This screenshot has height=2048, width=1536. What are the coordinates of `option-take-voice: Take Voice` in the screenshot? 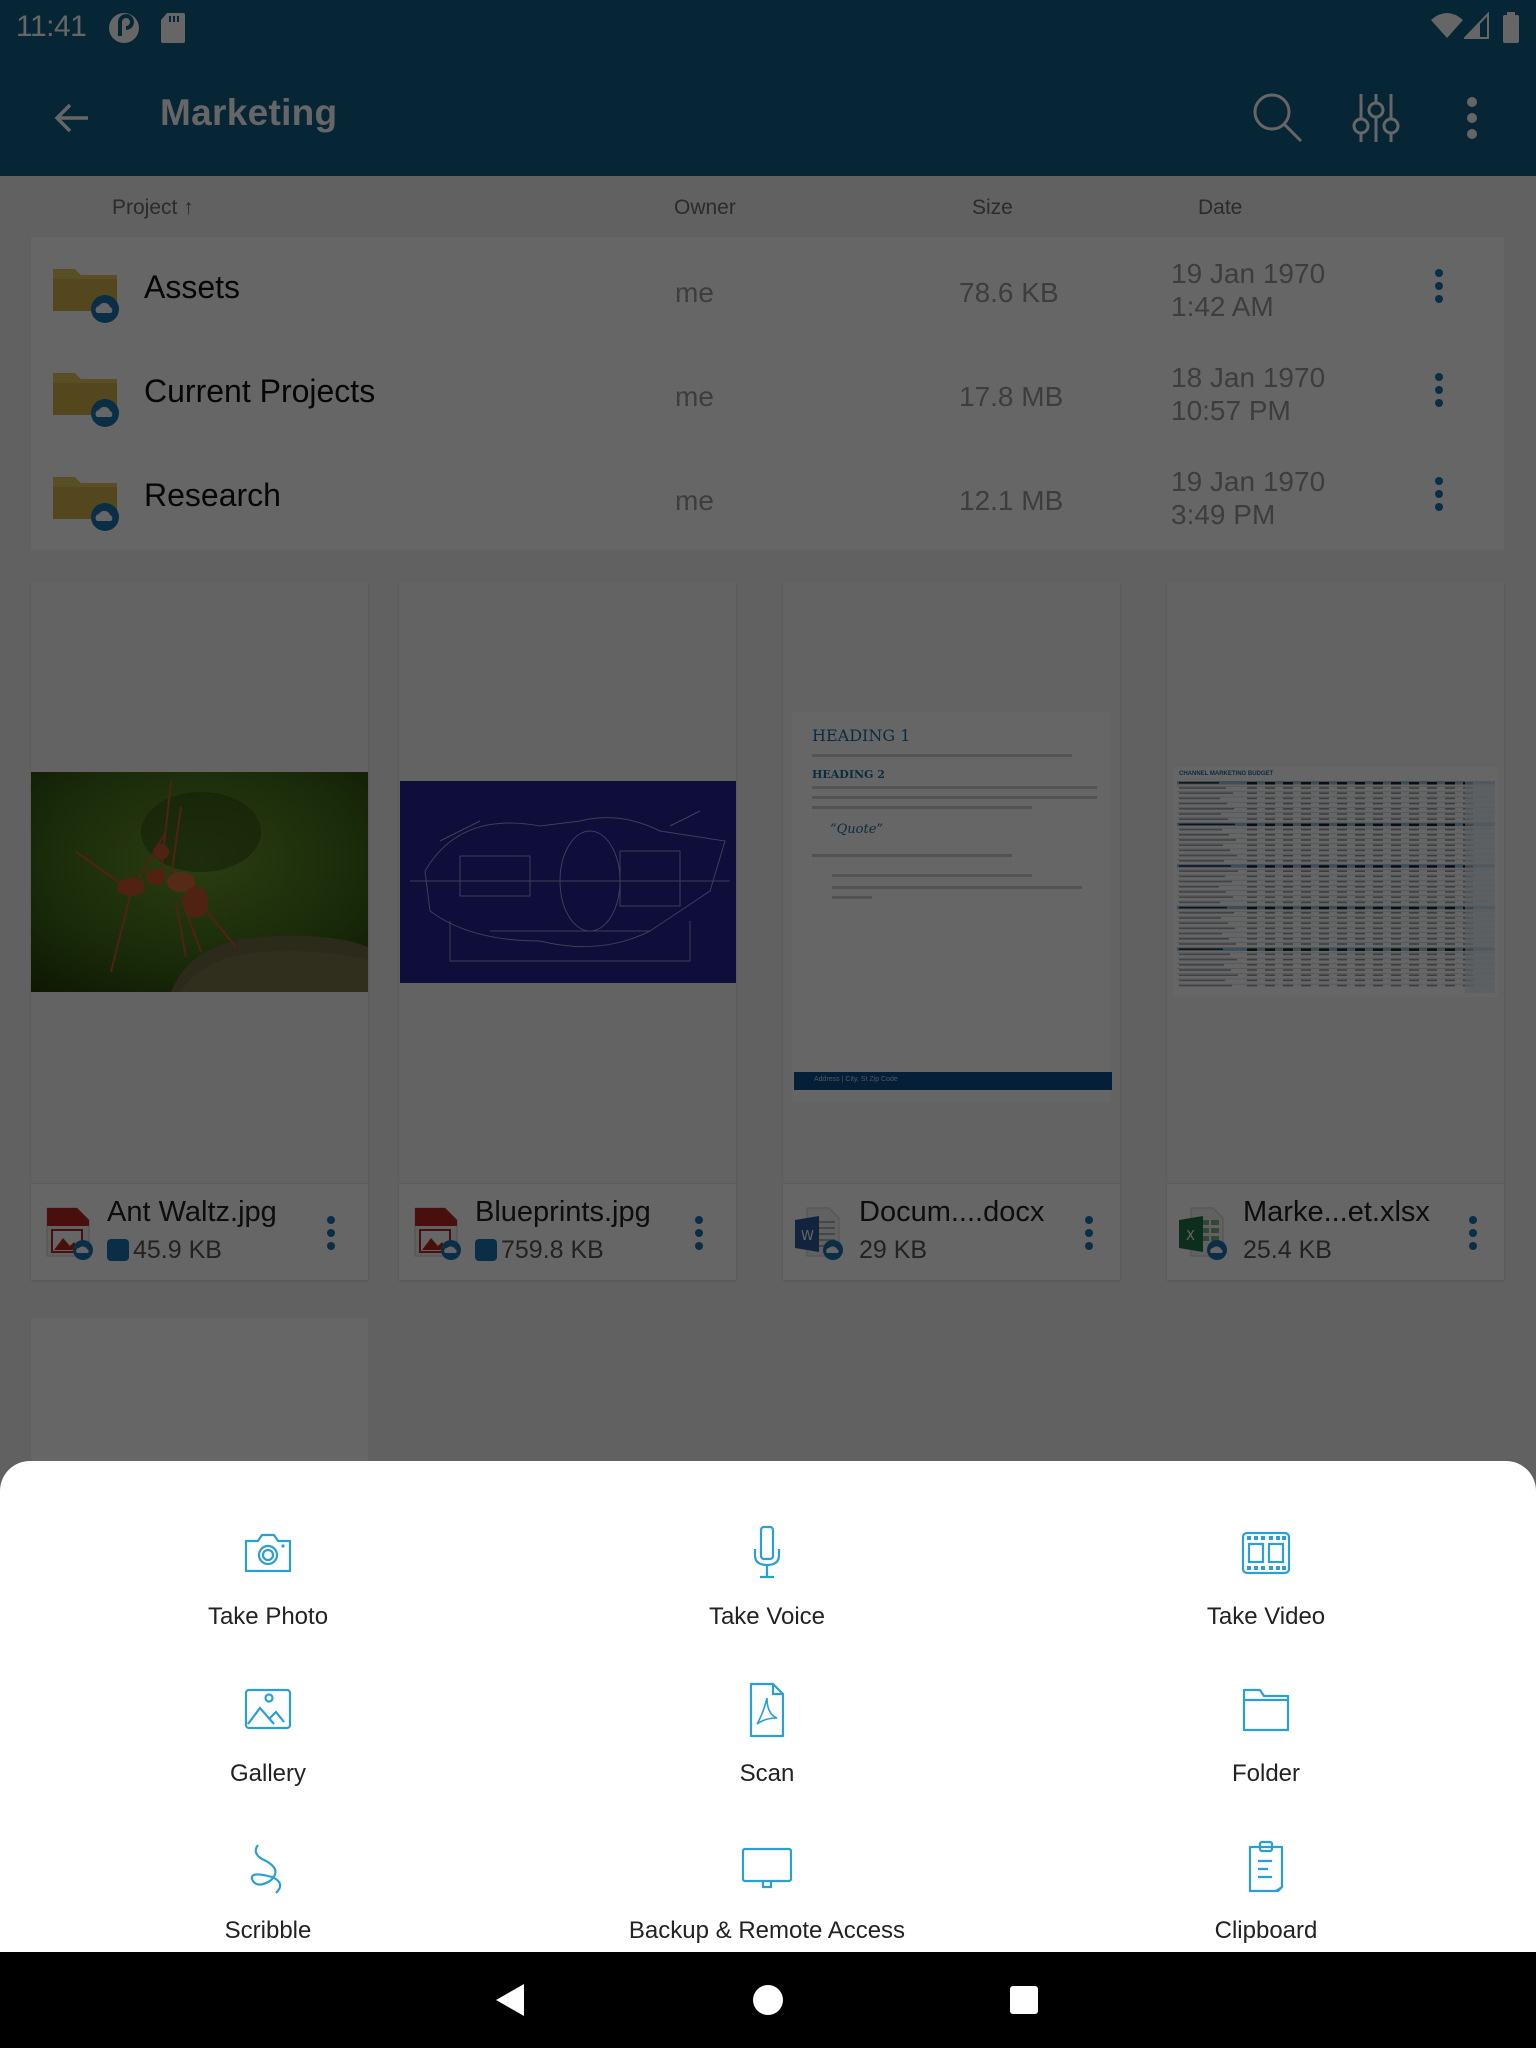 It's located at (767, 1586).